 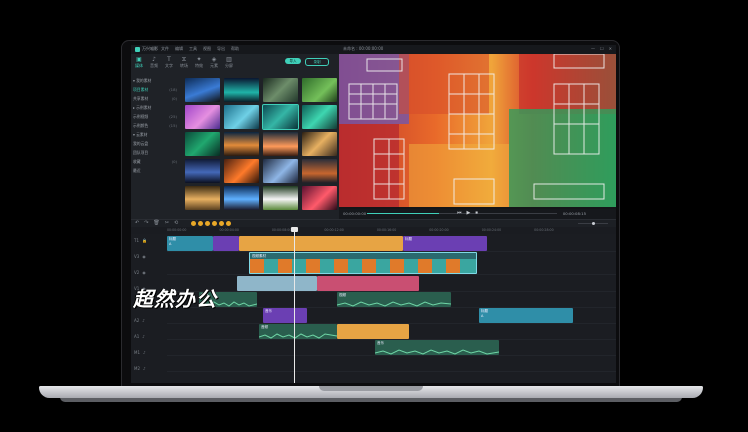 I want to click on category-item: 收藏 (0), so click(x=156, y=161).